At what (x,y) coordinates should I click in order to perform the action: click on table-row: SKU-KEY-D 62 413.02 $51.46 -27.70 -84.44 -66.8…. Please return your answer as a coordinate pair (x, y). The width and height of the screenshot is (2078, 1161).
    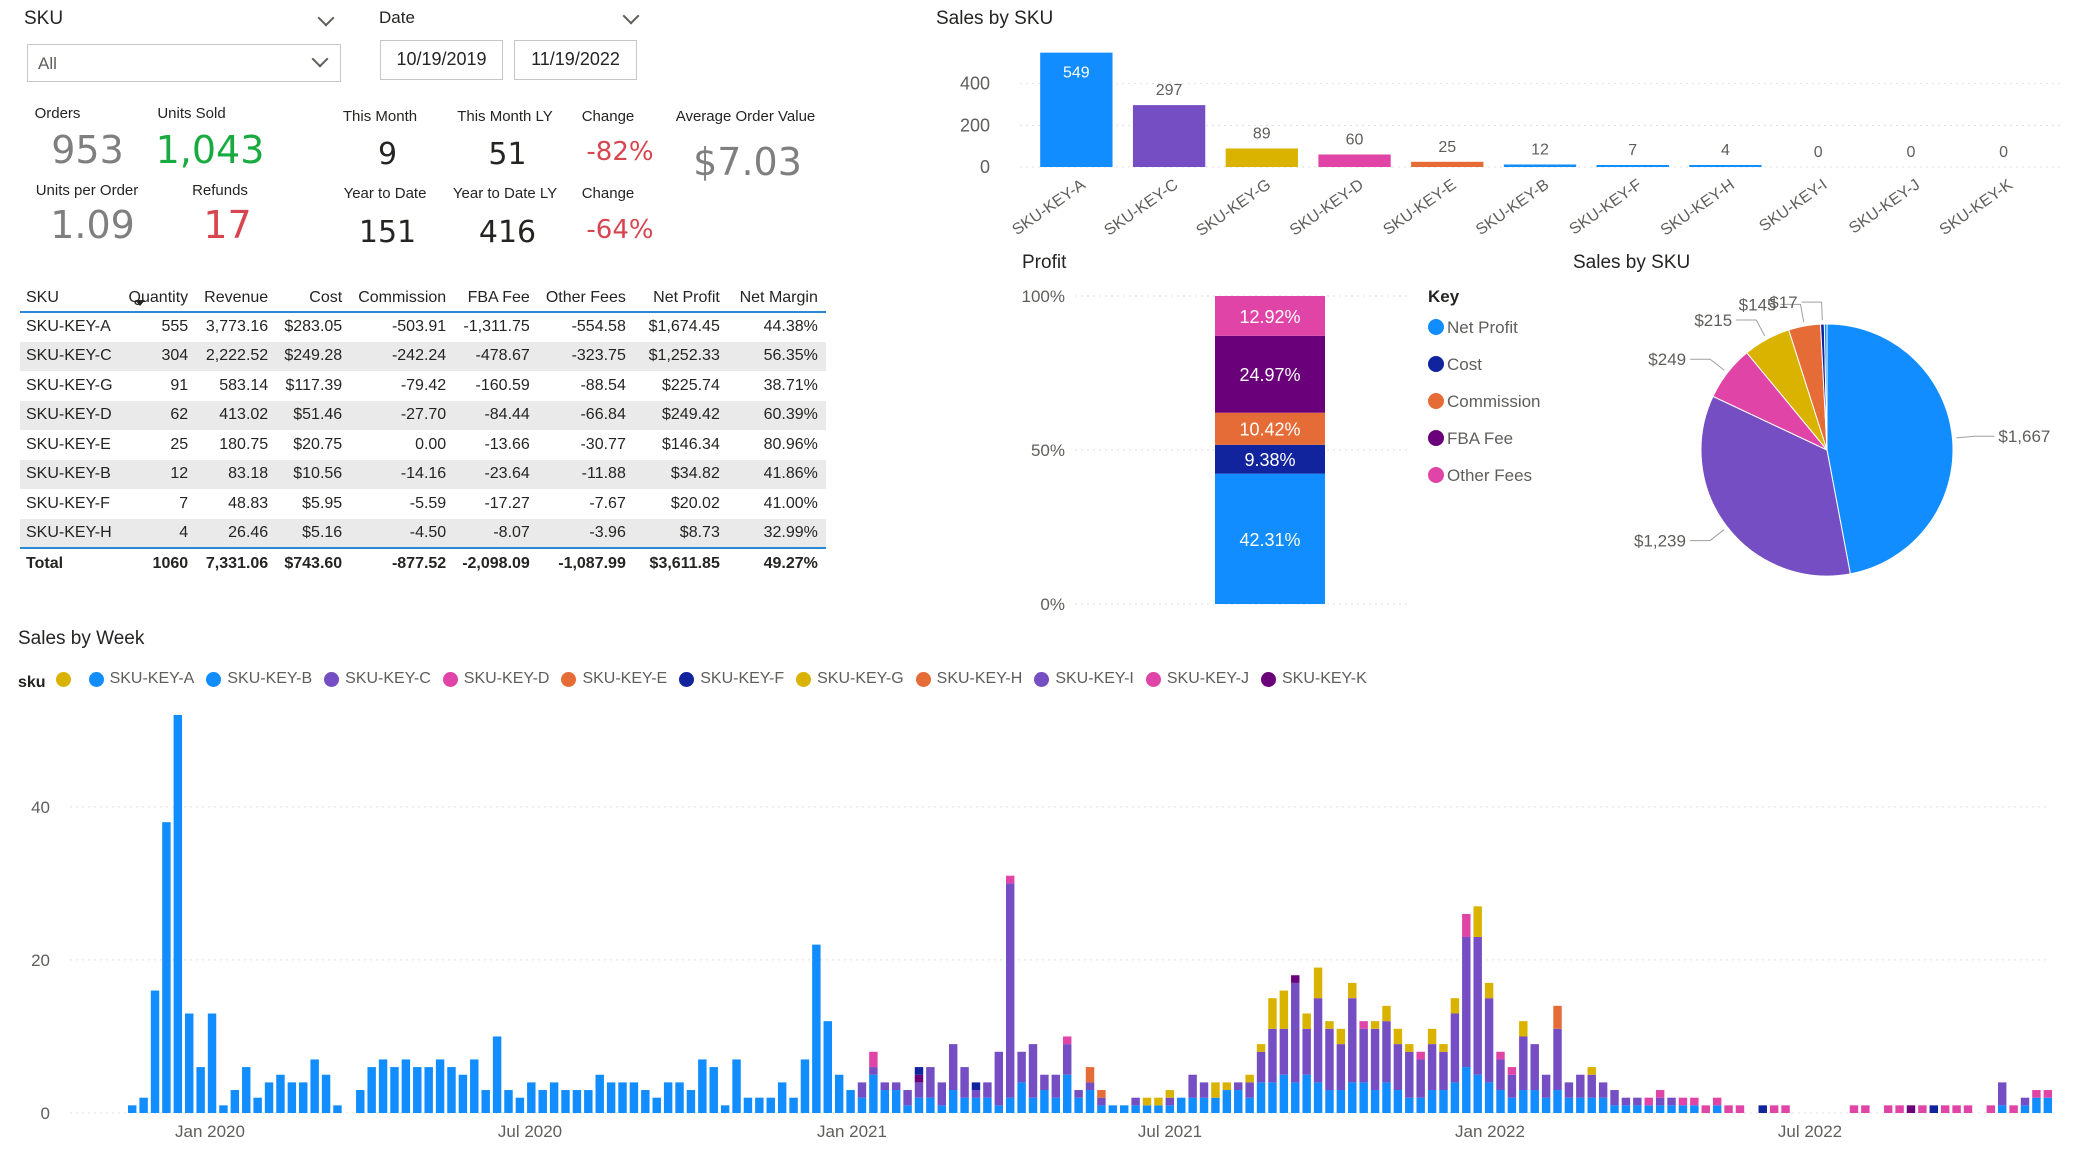
    Looking at the image, I should click on (423, 415).